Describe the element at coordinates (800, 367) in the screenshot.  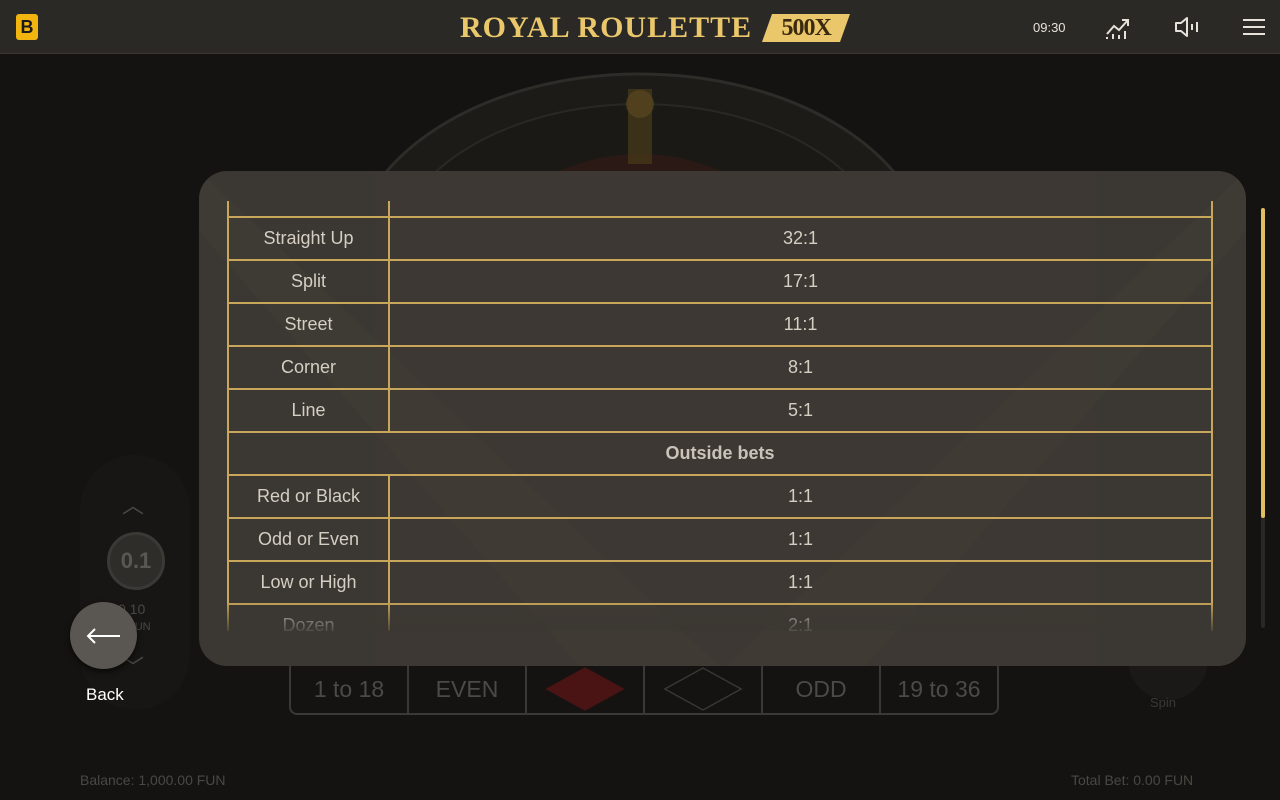
I see `bet-payout: 8:1` at that location.